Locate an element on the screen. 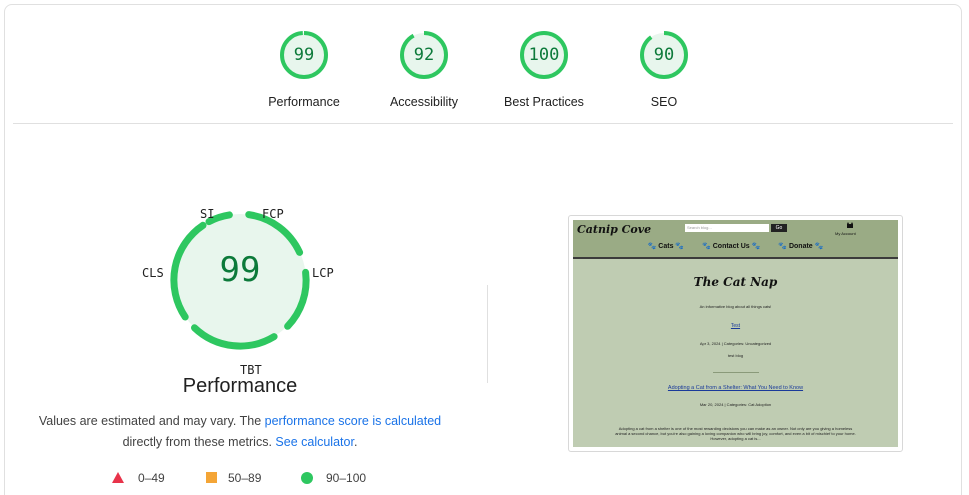 Image resolution: width=969 pixels, height=495 pixels. legend-average: 50–89 is located at coordinates (234, 478).